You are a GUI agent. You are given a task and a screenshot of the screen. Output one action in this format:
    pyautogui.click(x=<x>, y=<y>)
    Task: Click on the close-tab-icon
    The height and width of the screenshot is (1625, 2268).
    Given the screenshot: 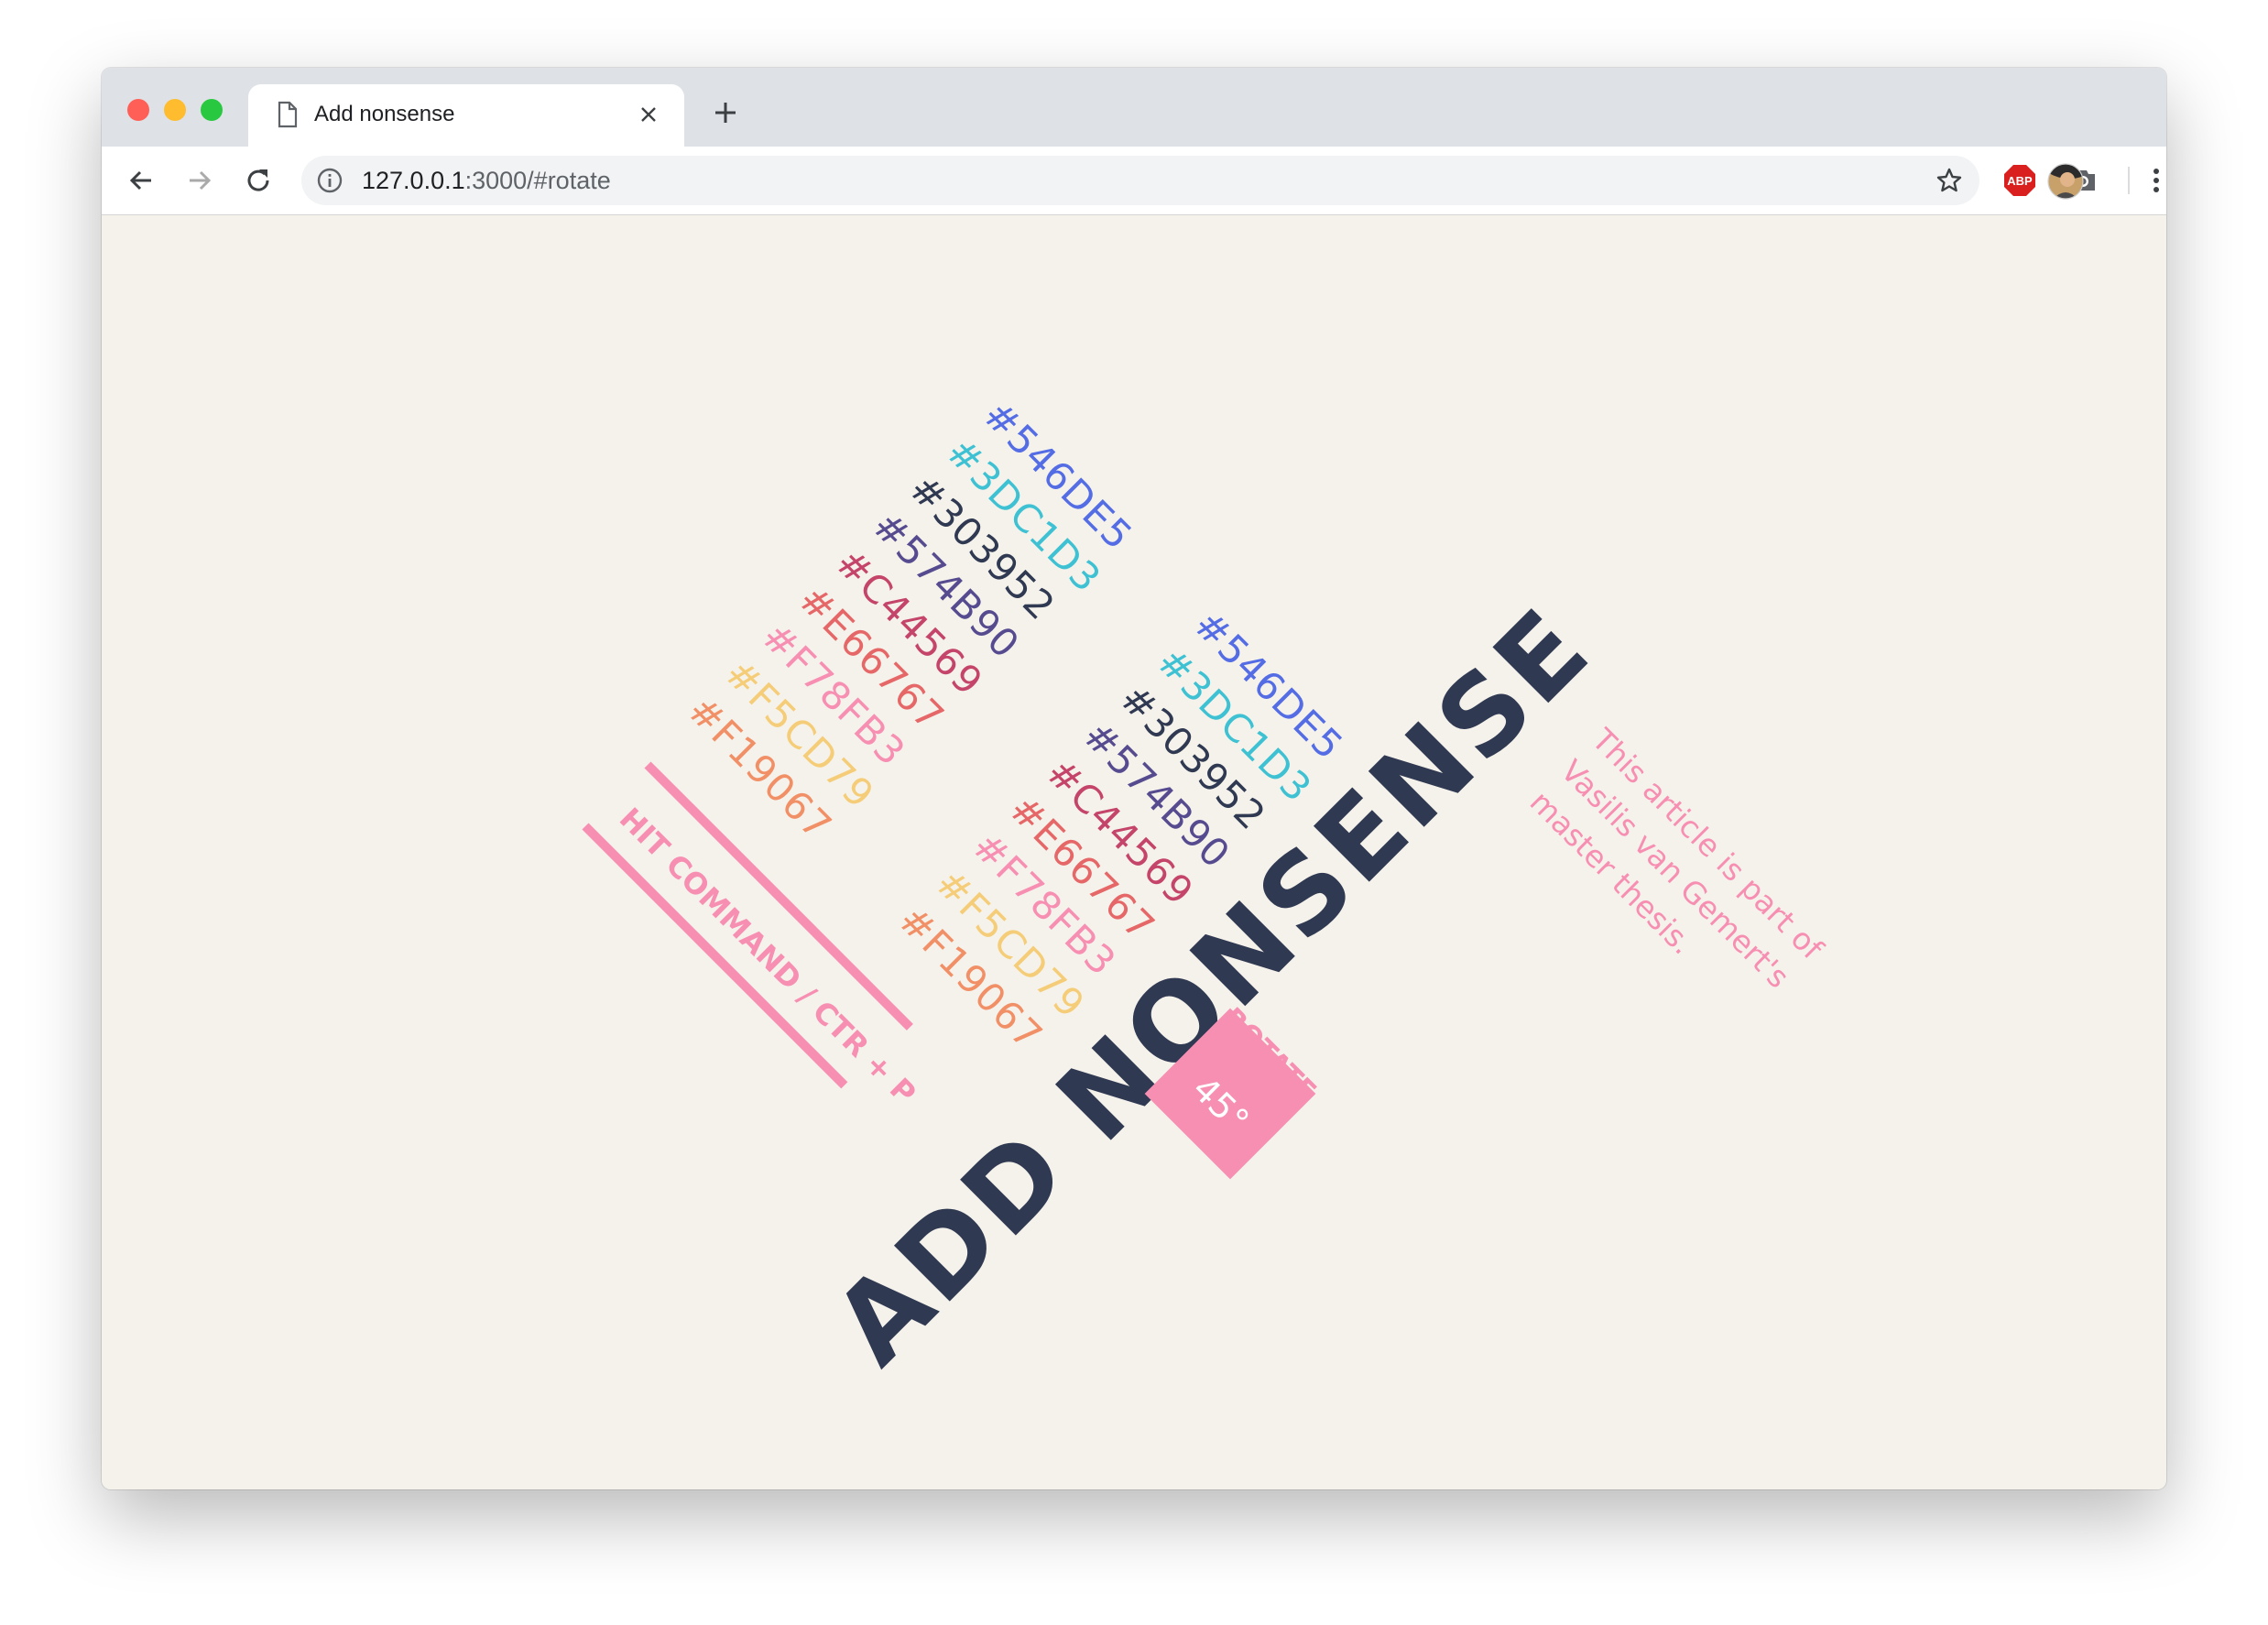 What is the action you would take?
    pyautogui.click(x=648, y=115)
    